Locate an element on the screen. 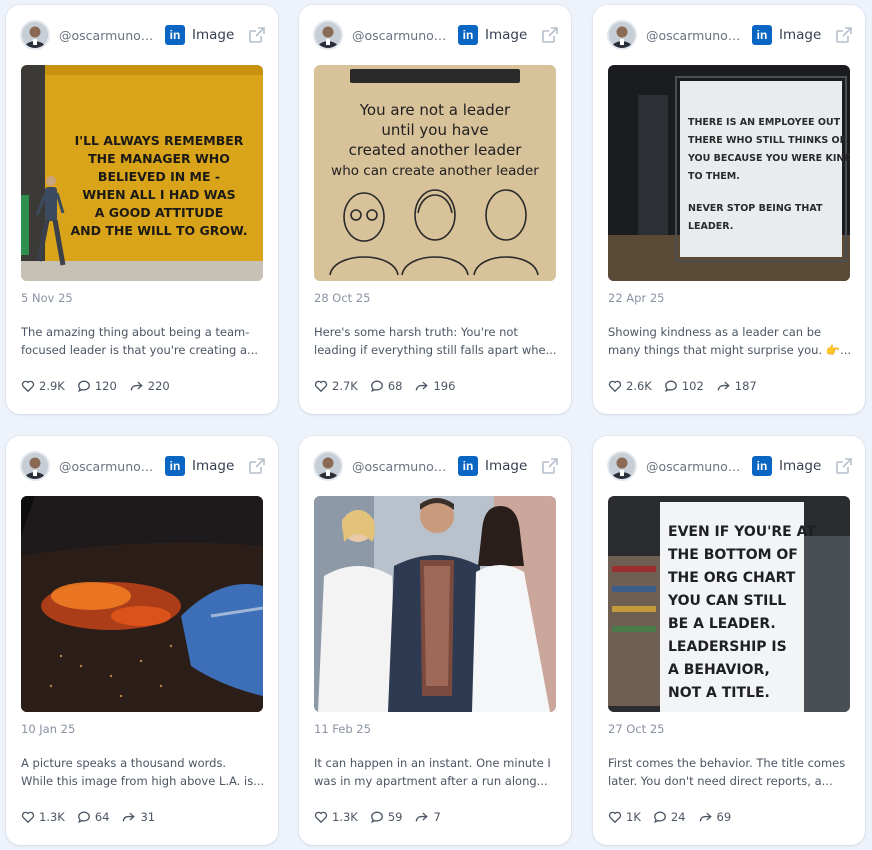 The width and height of the screenshot is (872, 850). comments-stat: 68 is located at coordinates (386, 386).